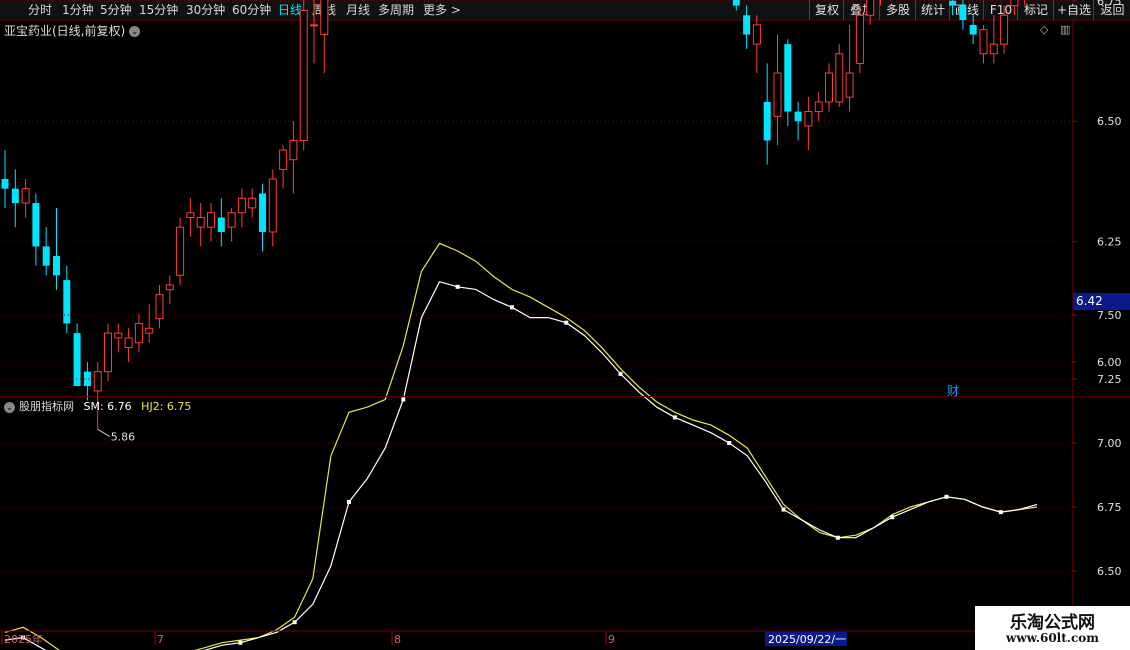 The width and height of the screenshot is (1130, 650). I want to click on x-tick-label: 9, so click(611, 639).